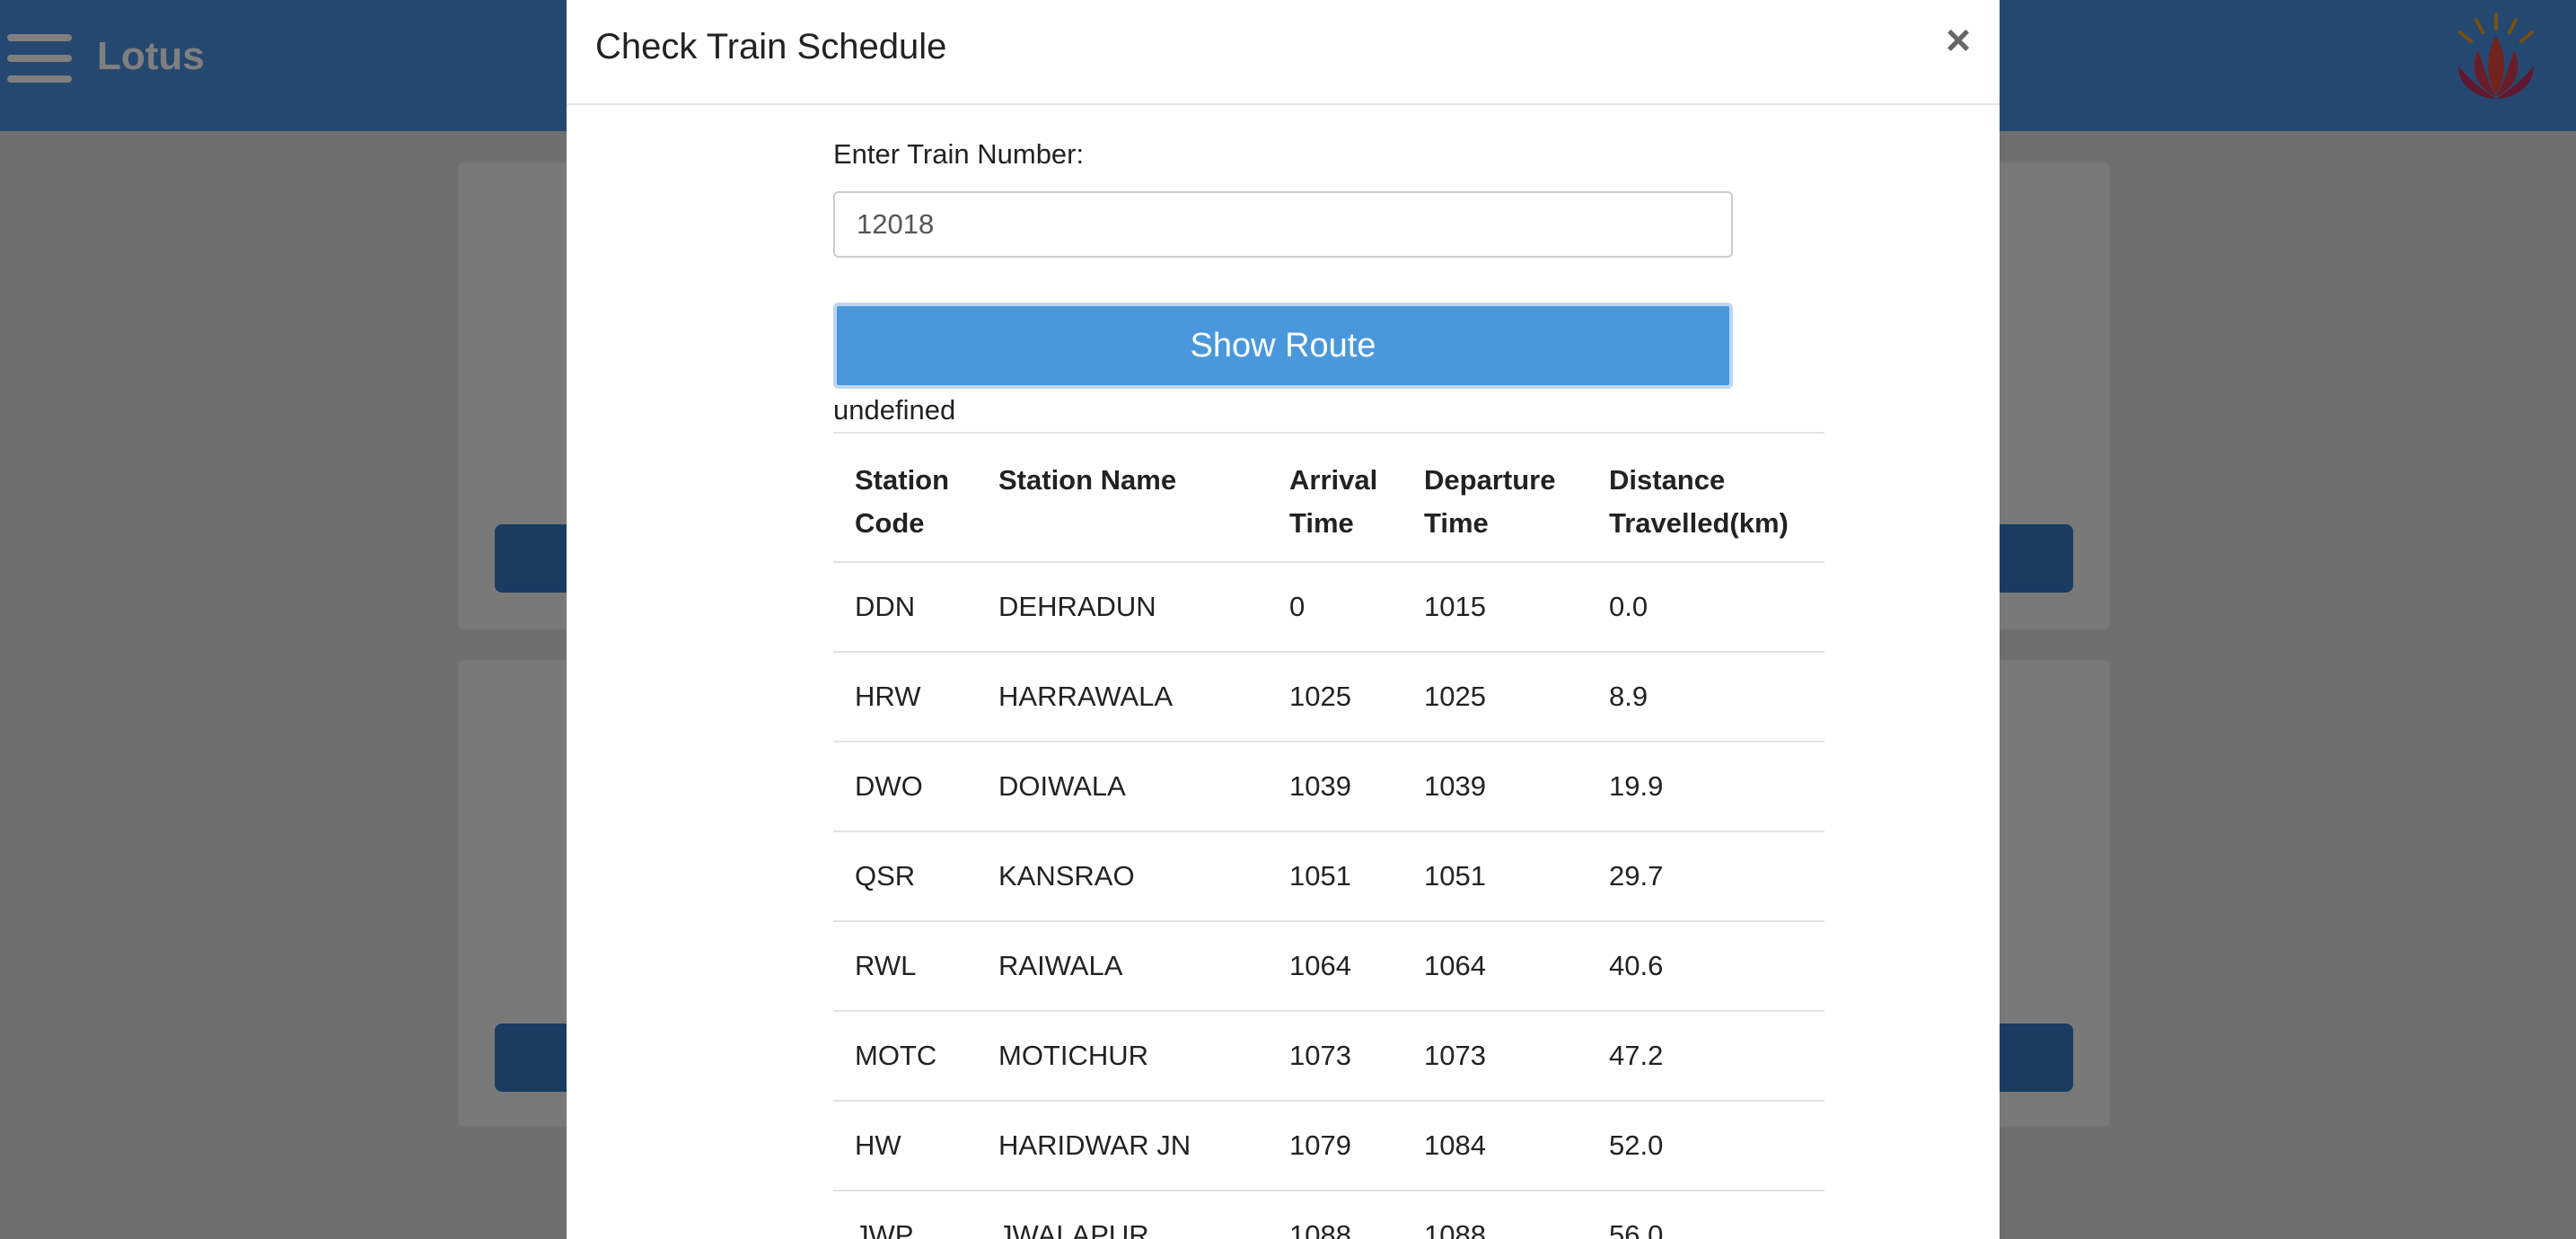  I want to click on arrival-time-cell: 1088, so click(1335, 1215).